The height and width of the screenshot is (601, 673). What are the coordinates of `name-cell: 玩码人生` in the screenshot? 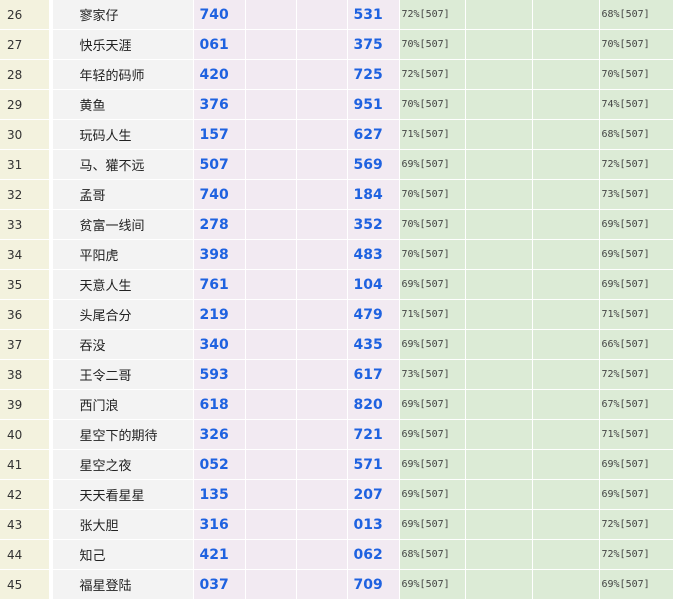 It's located at (123, 134).